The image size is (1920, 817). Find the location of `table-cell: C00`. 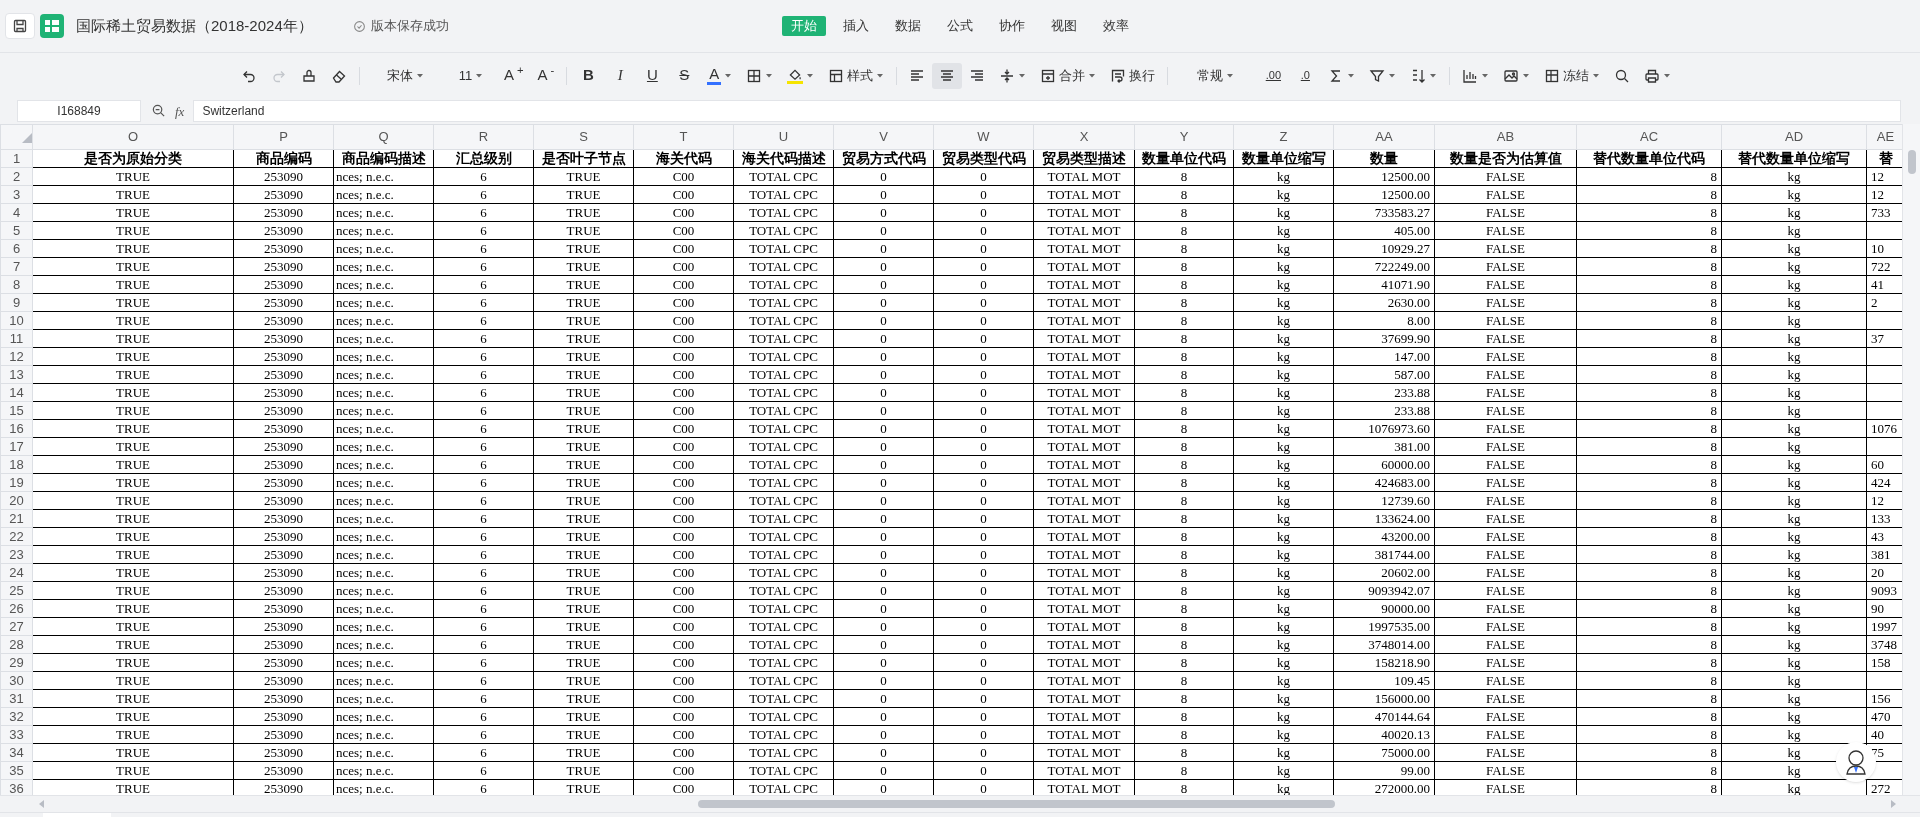

table-cell: C00 is located at coordinates (683, 500).